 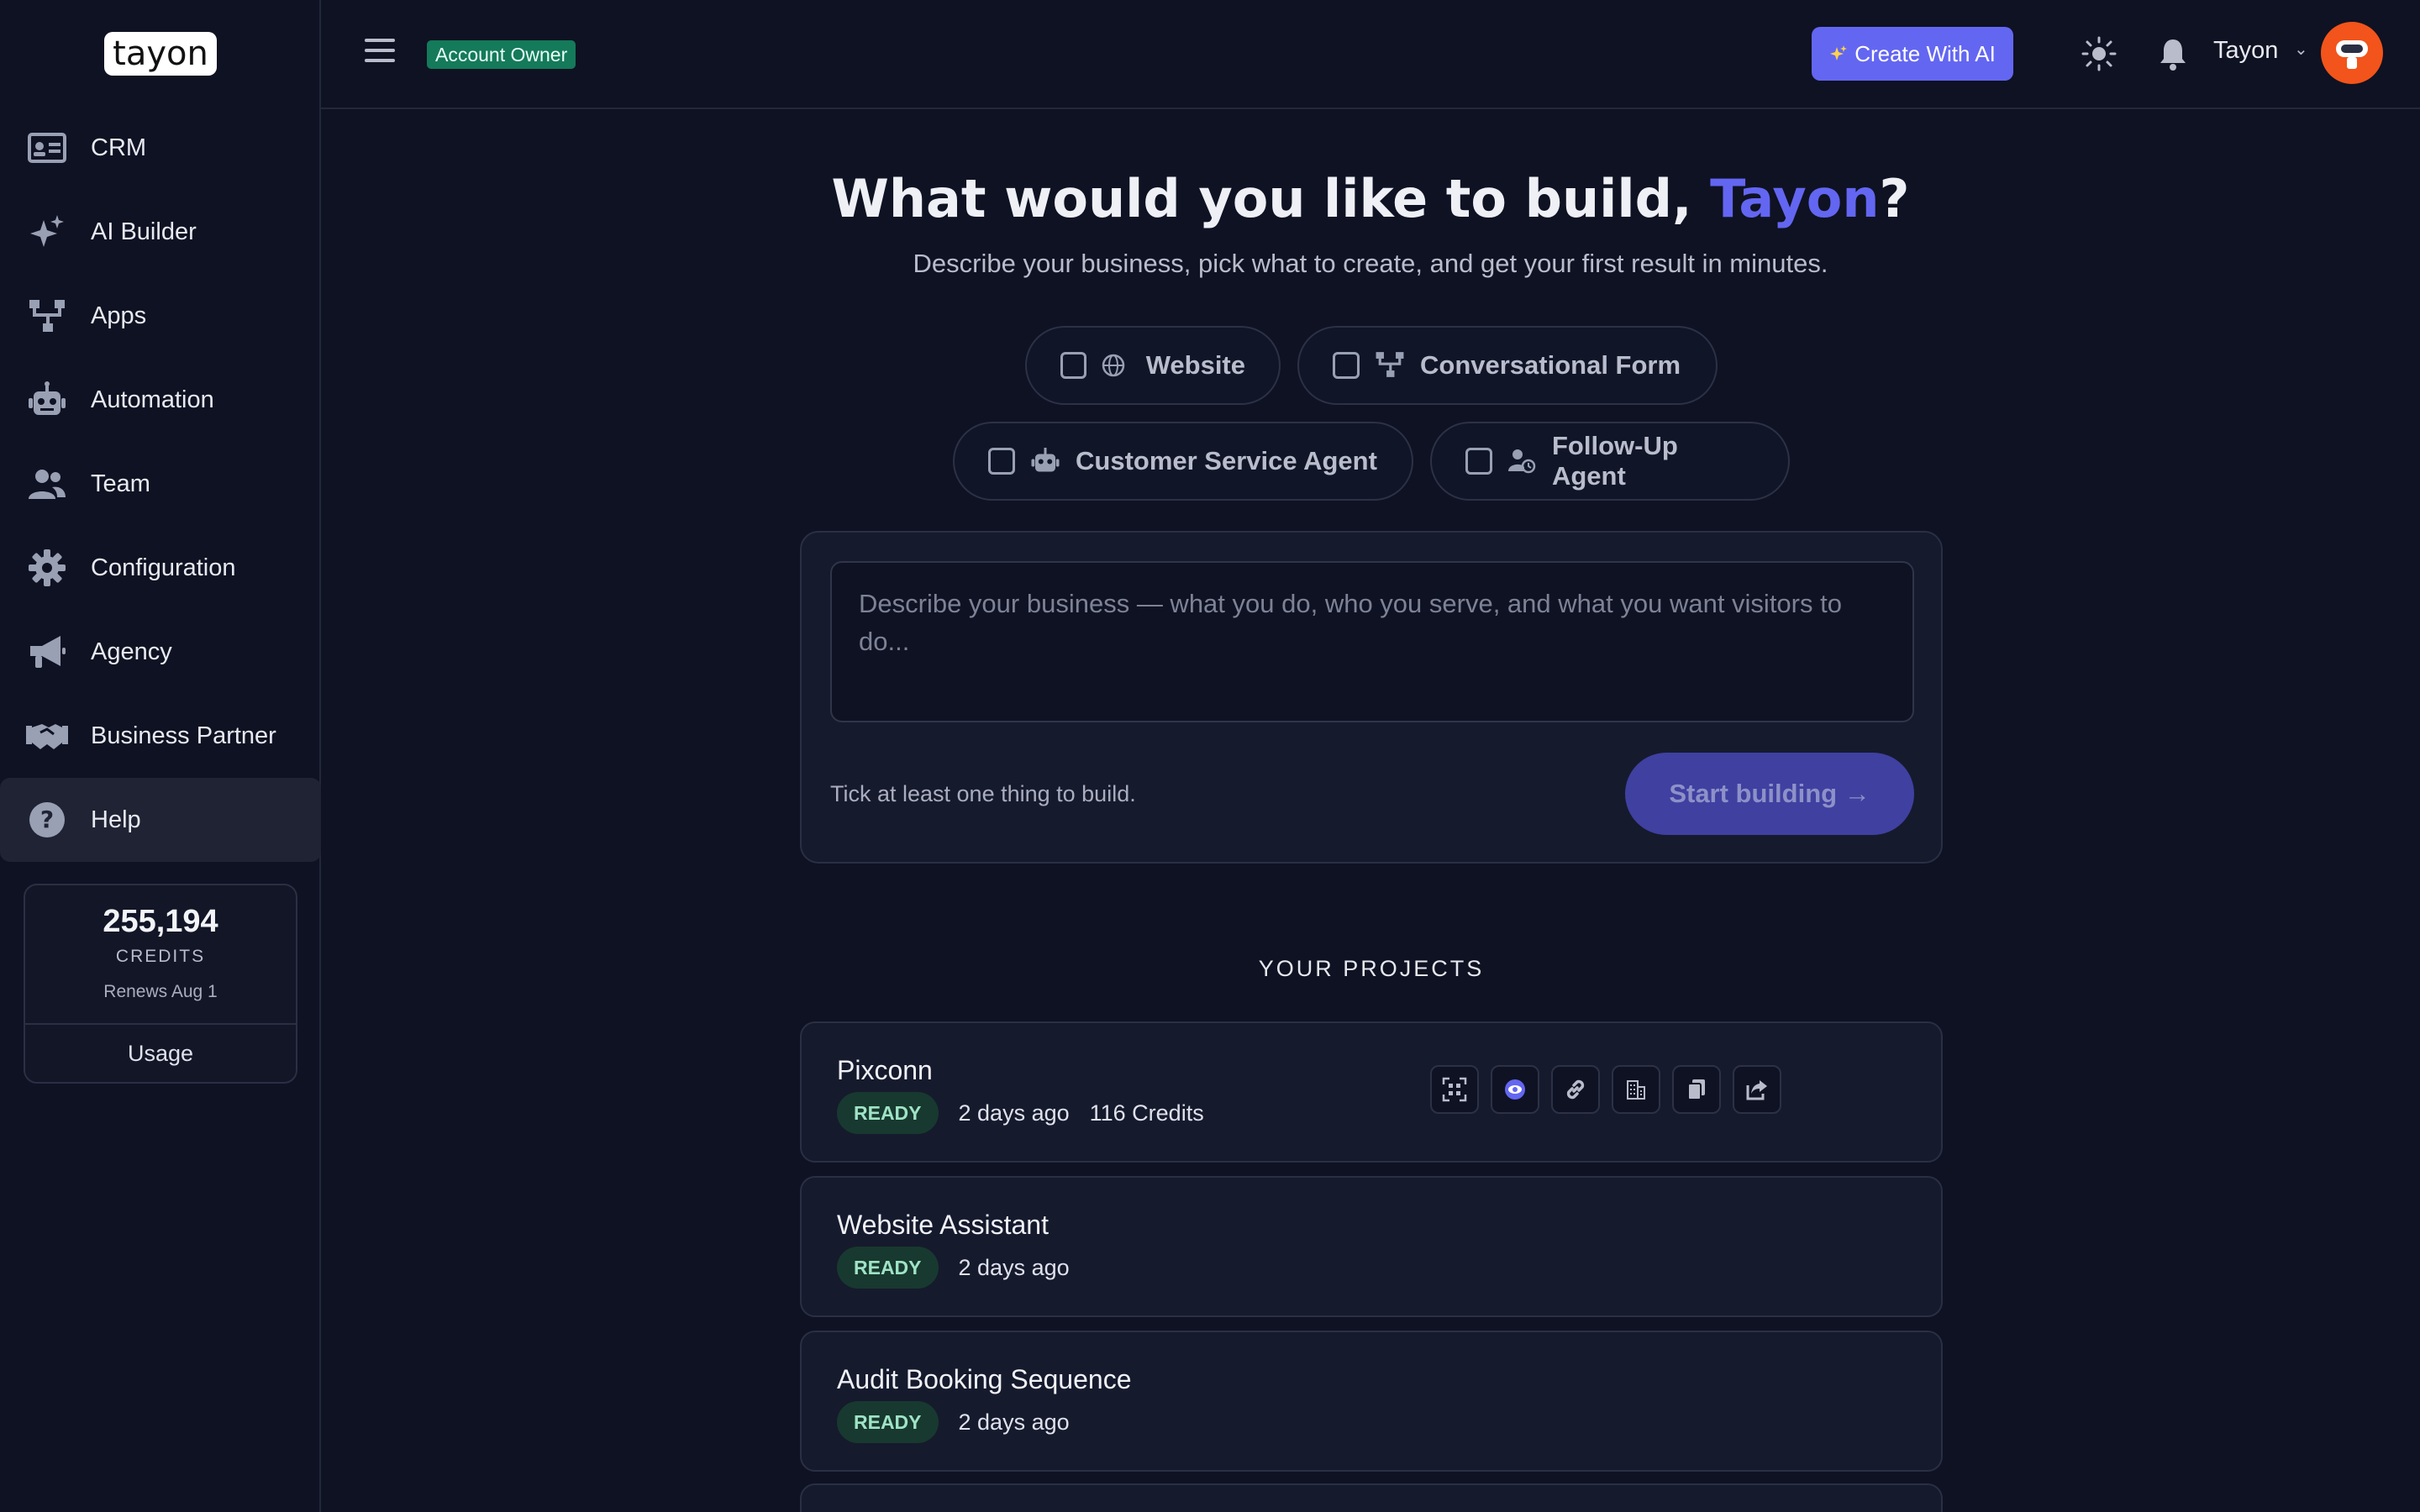 I want to click on sidebar-item-agency: Agency, so click(x=161, y=652).